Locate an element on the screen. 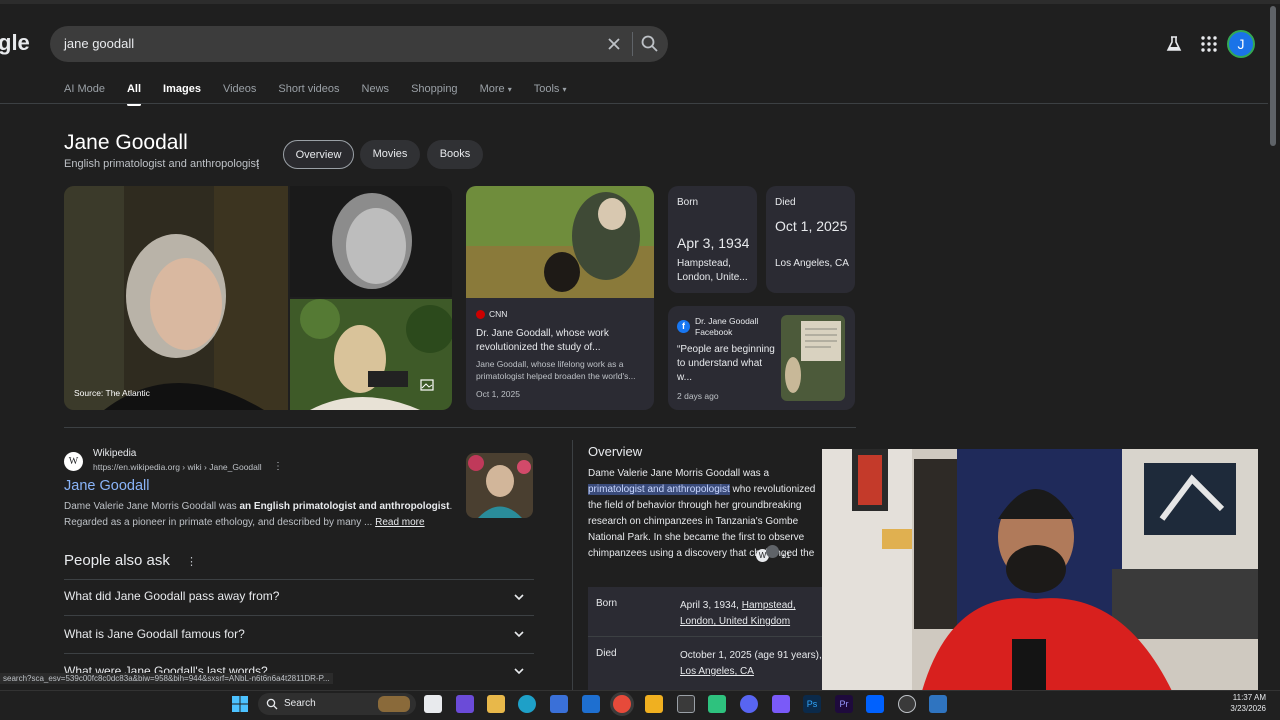  tab-news: News is located at coordinates (376, 89).